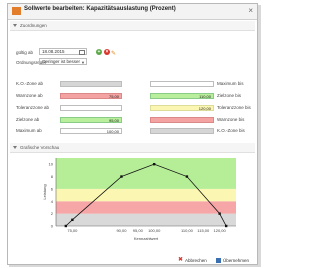 The height and width of the screenshot is (268, 320). I want to click on x-tick-label: 110,00, so click(187, 230).